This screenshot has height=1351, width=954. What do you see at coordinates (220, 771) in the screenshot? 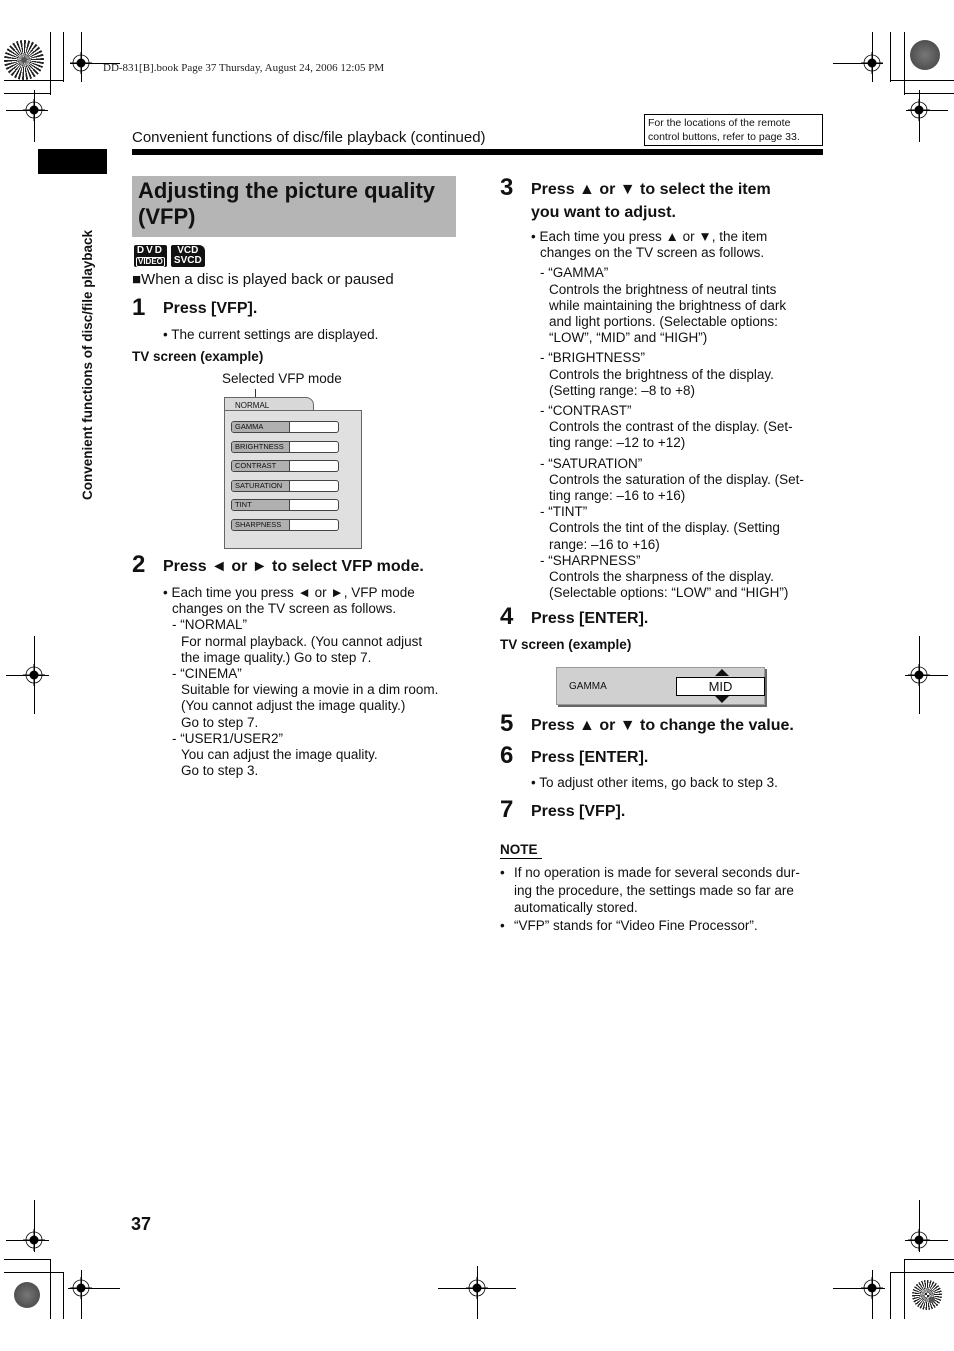
I see `body-line: Go to step 3.` at bounding box center [220, 771].